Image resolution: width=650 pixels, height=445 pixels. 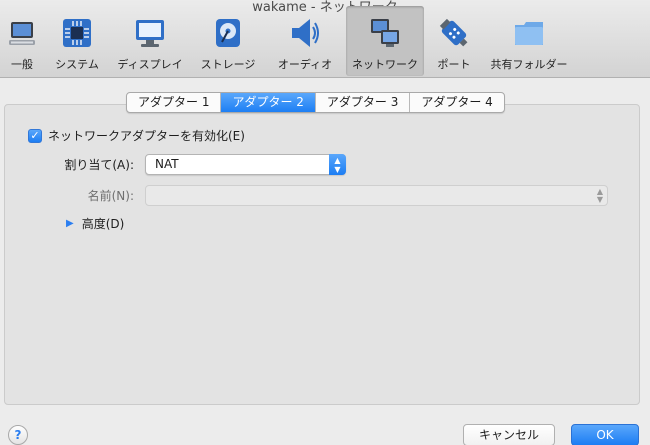 What do you see at coordinates (99, 165) in the screenshot?
I see `attached-to-label: 割り当て(A):` at bounding box center [99, 165].